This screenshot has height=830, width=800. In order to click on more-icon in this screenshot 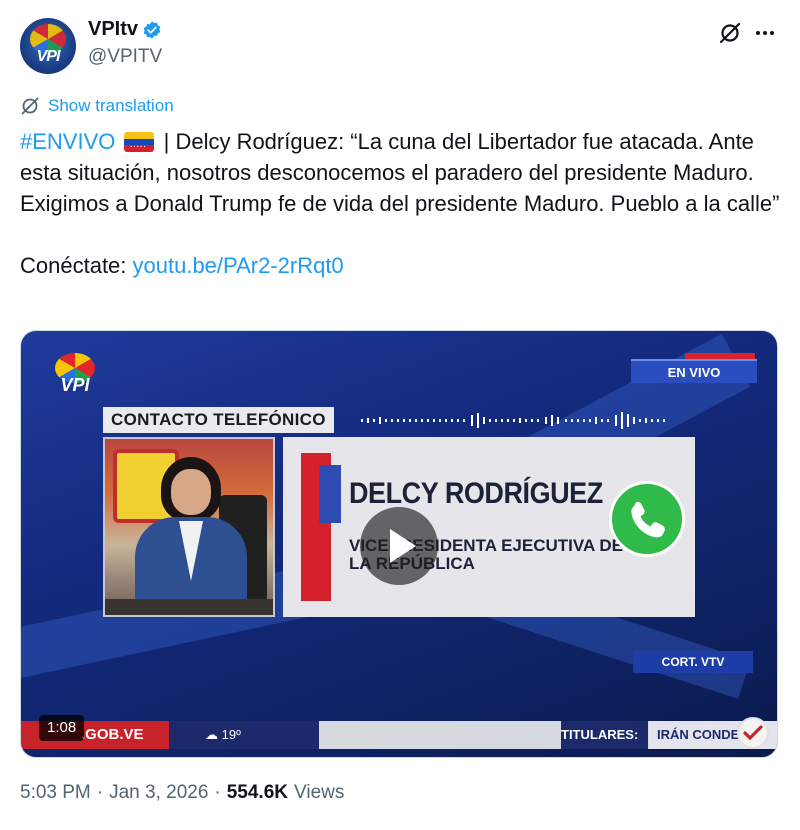, I will do `click(765, 33)`.